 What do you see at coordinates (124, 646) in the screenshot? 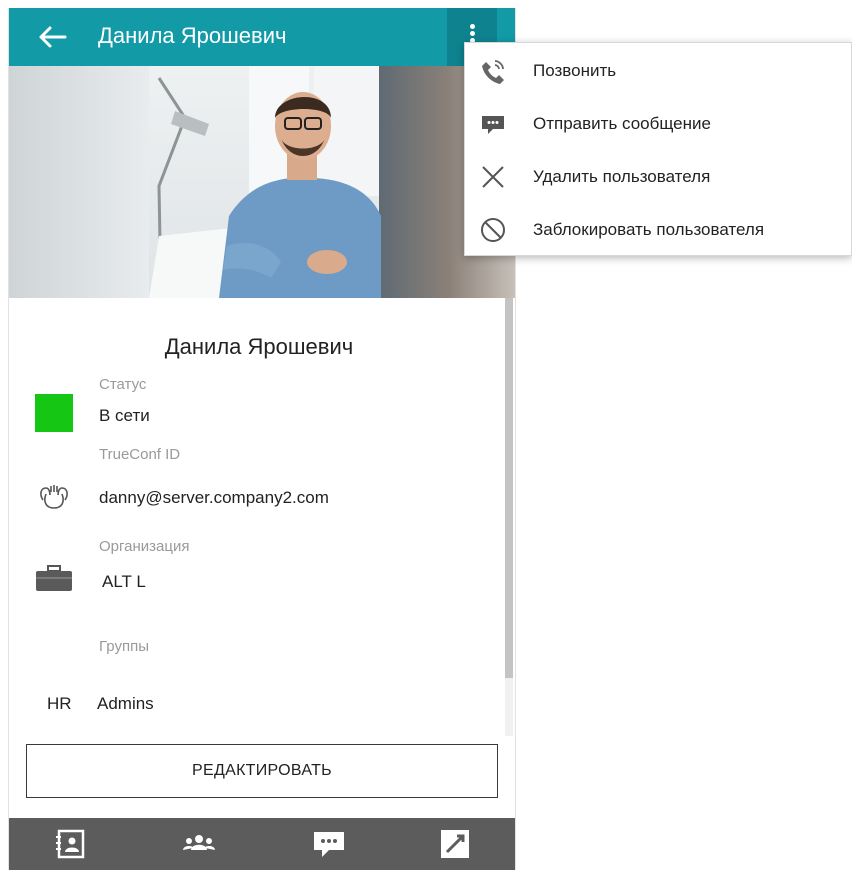
I see `groups-label: Группы` at bounding box center [124, 646].